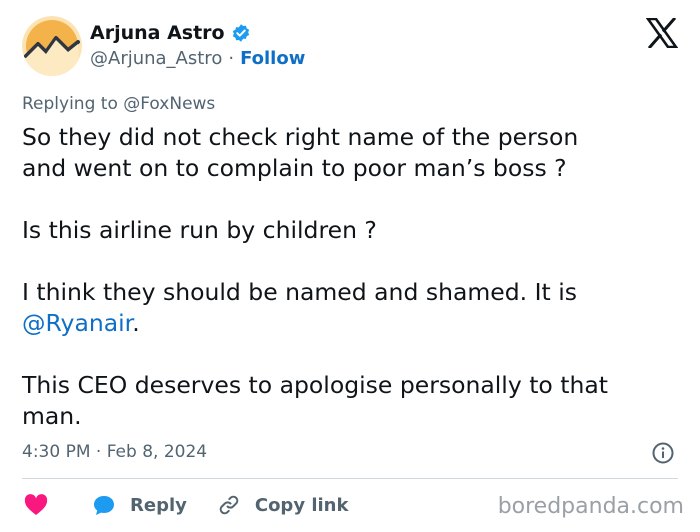 This screenshot has width=700, height=532. Describe the element at coordinates (136, 323) in the screenshot. I see `mention-suffix: .` at that location.